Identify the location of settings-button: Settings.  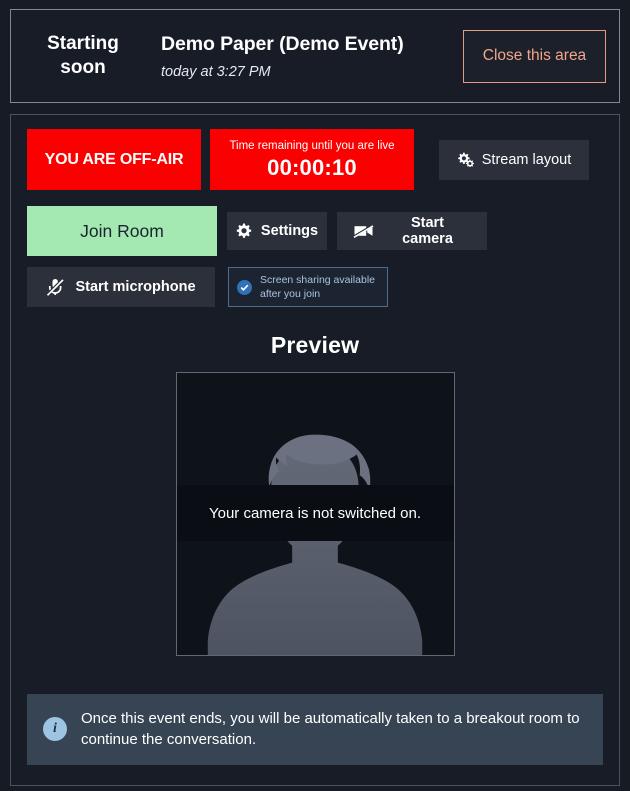
(277, 231).